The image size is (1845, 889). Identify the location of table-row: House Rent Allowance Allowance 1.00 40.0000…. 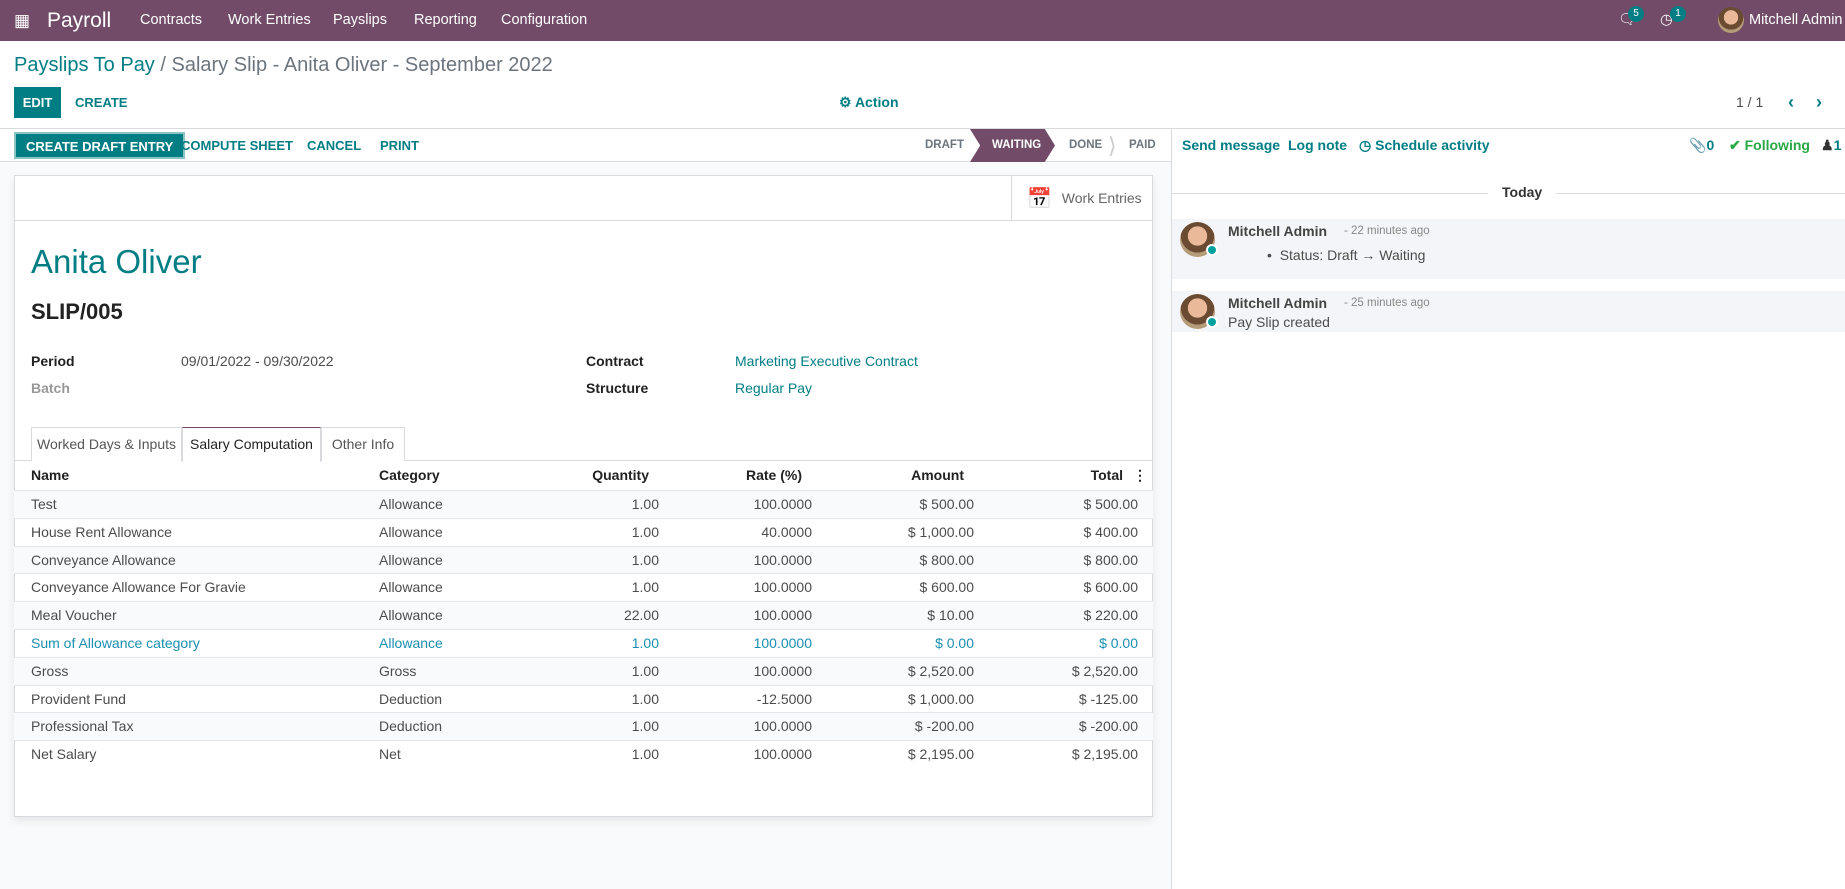
(583, 531).